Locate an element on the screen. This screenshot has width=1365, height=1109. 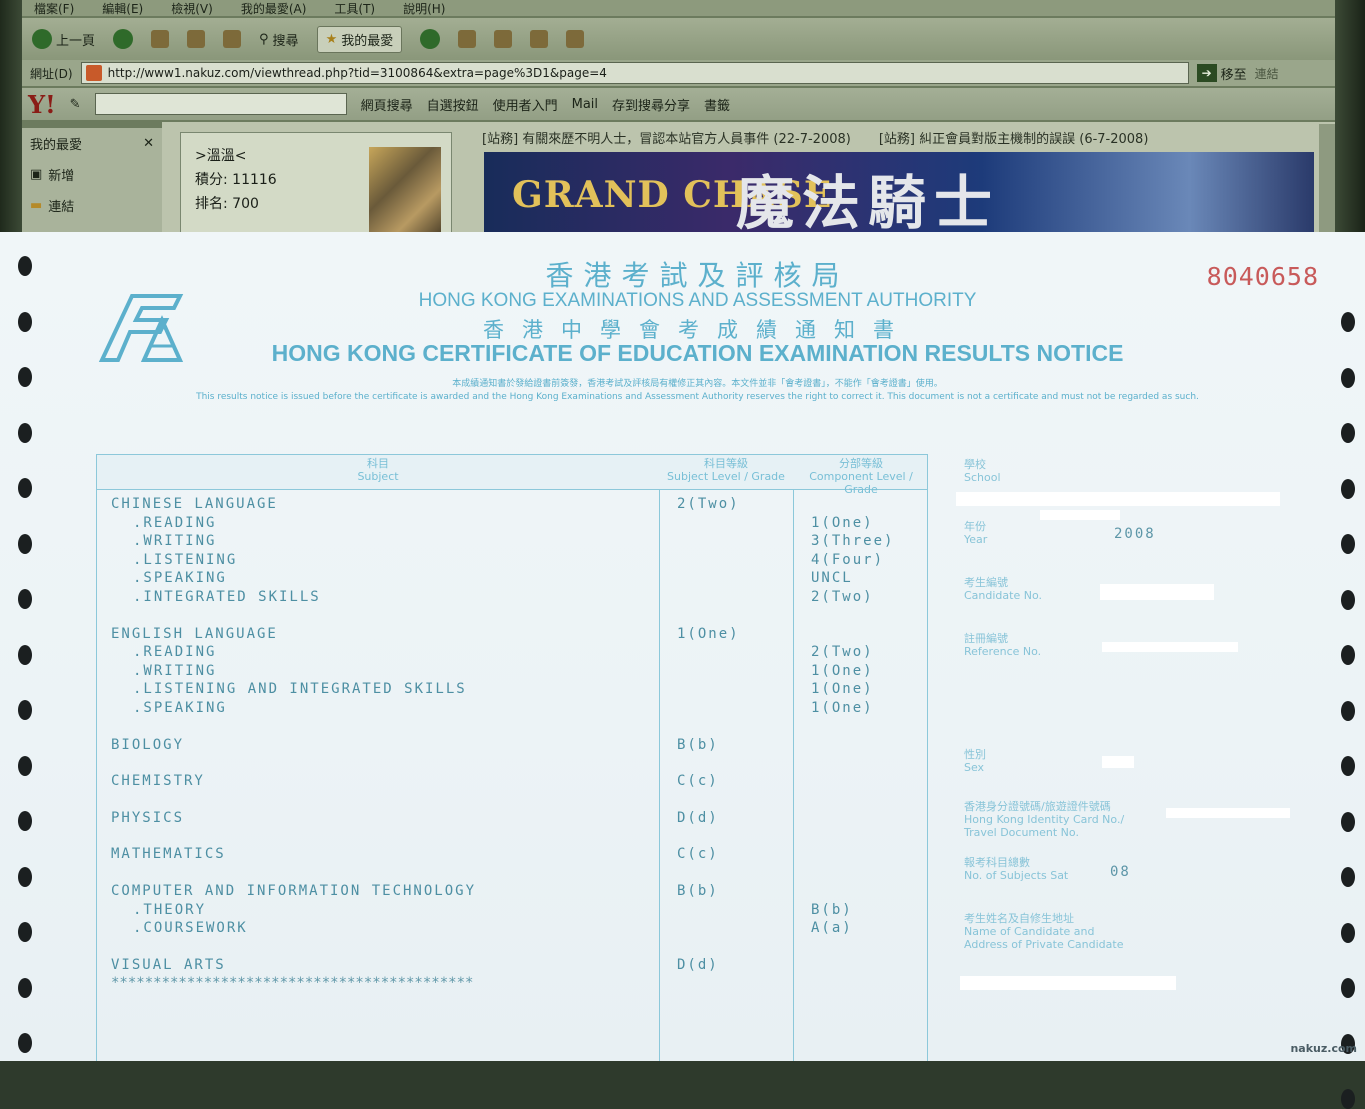
yahoo-logo: Y! is located at coordinates (42, 104).